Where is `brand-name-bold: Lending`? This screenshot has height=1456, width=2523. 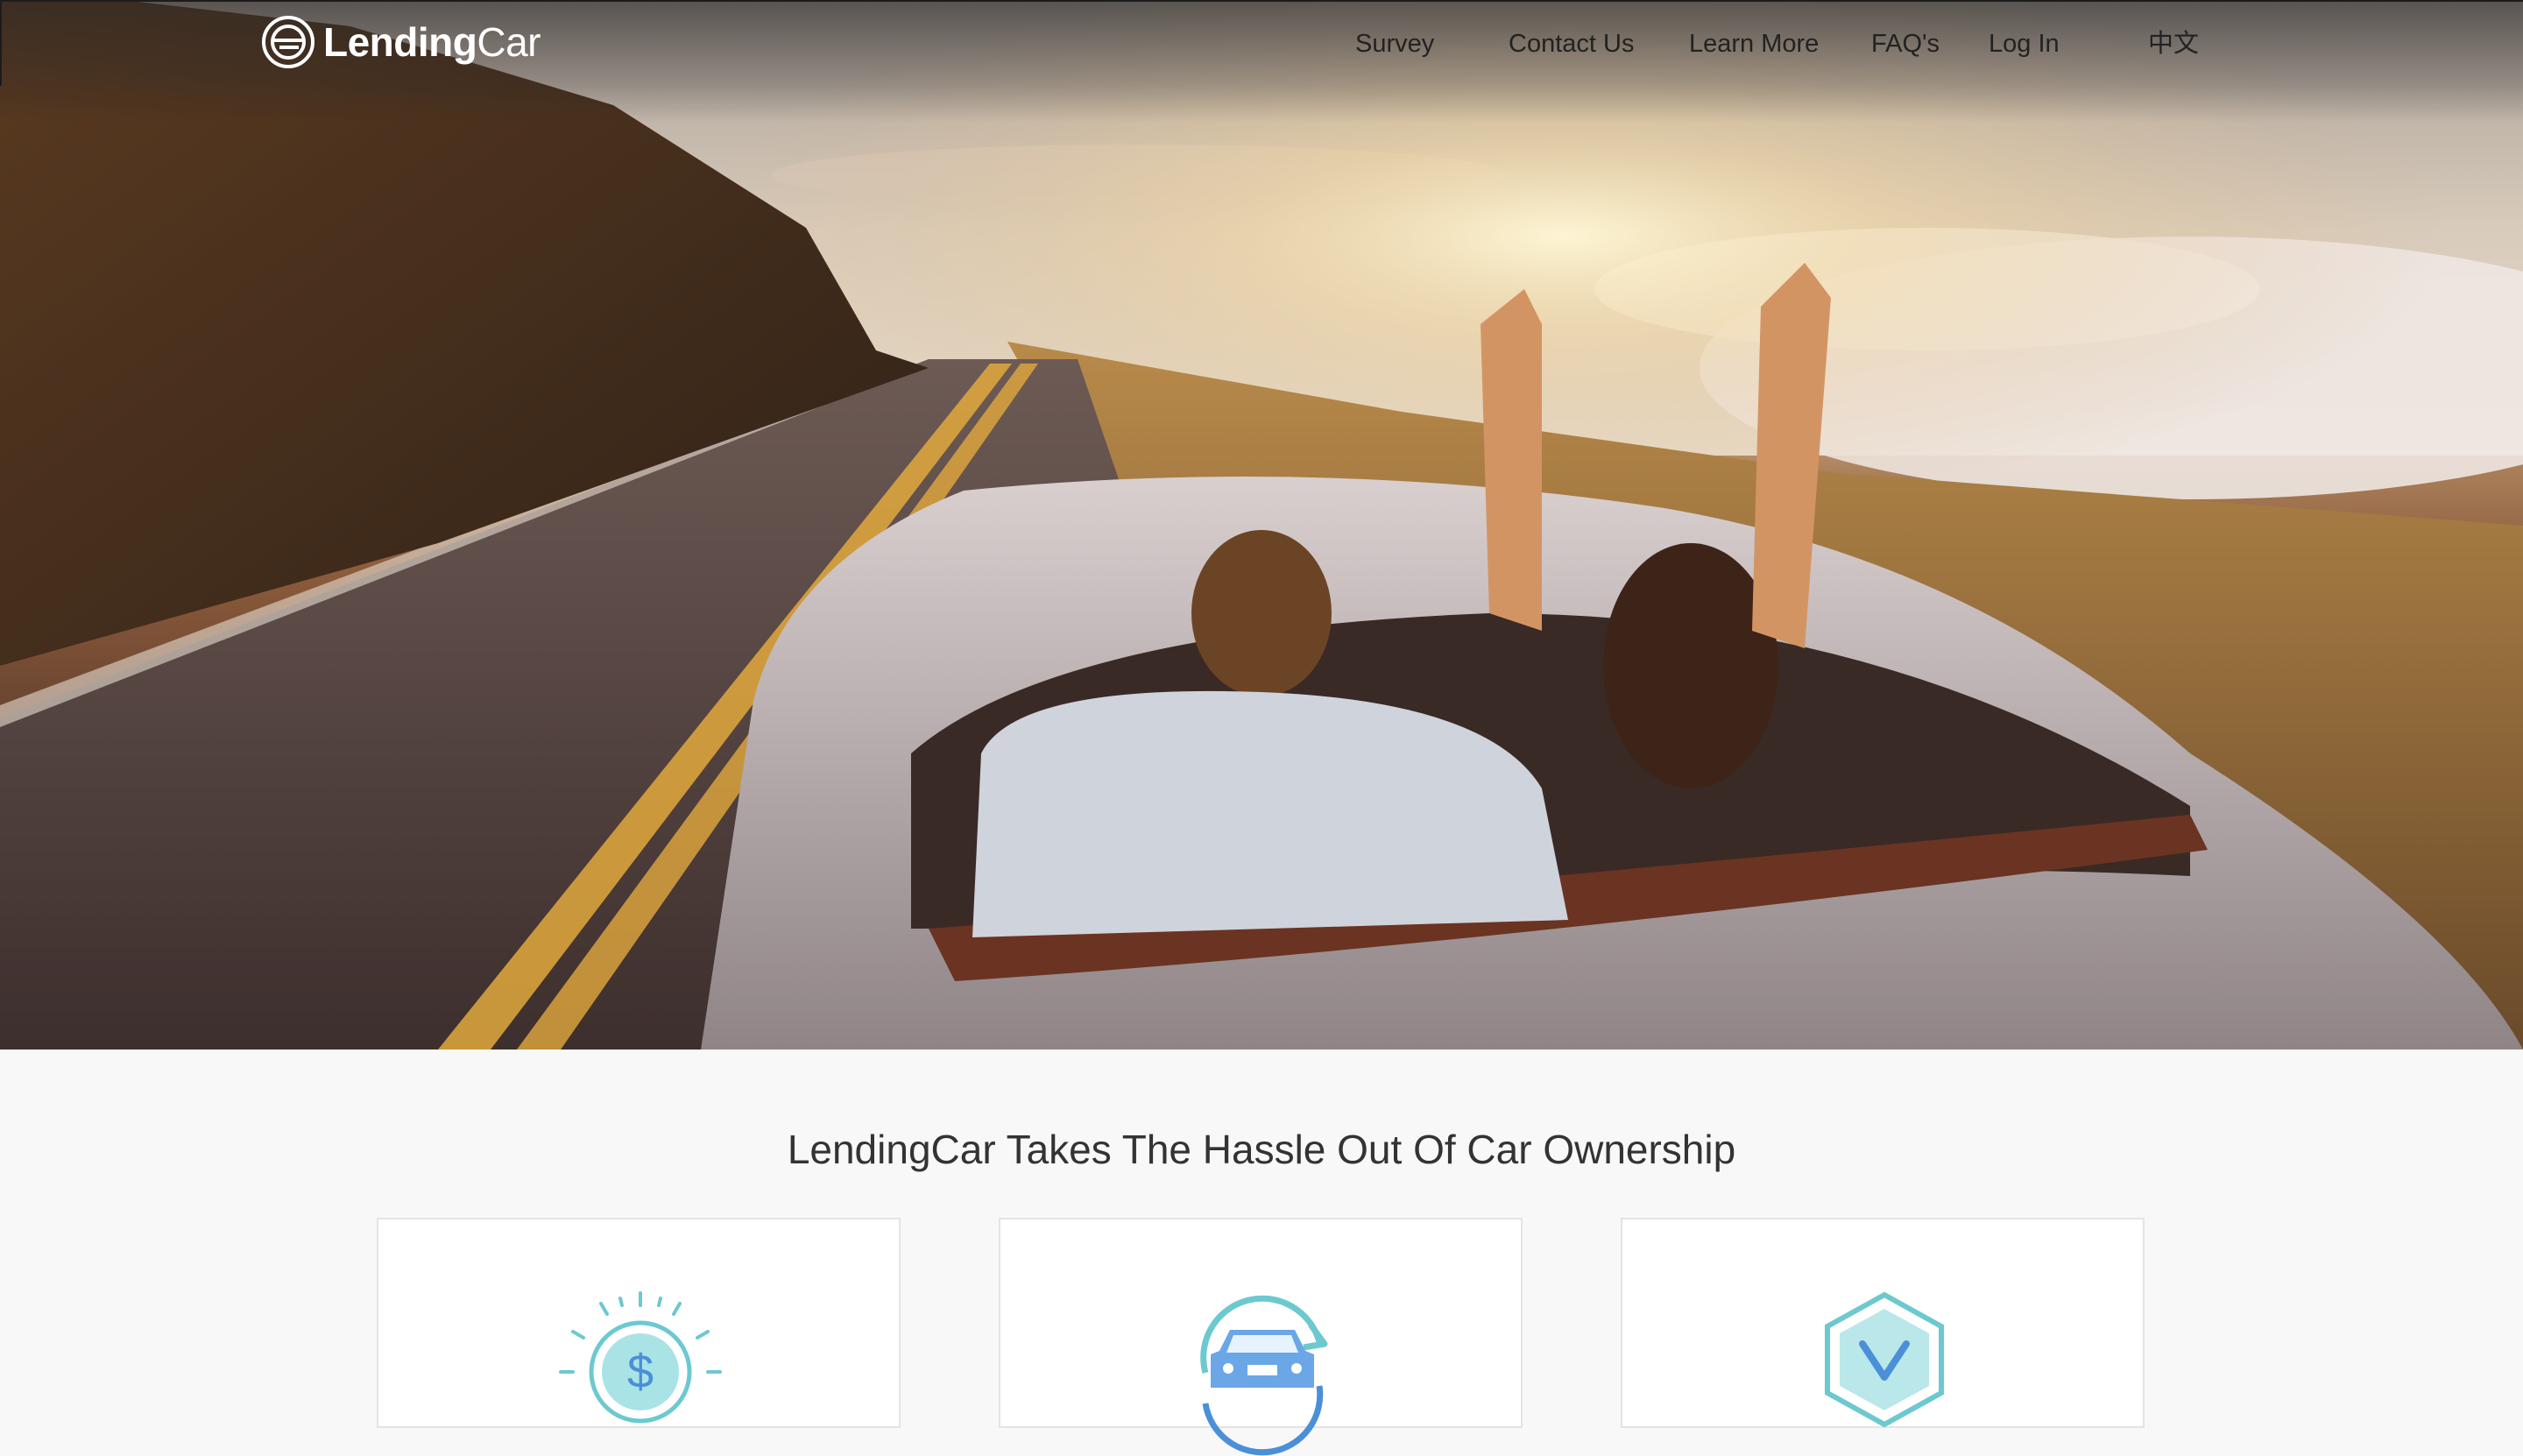
brand-name-bold: Lending is located at coordinates (400, 42).